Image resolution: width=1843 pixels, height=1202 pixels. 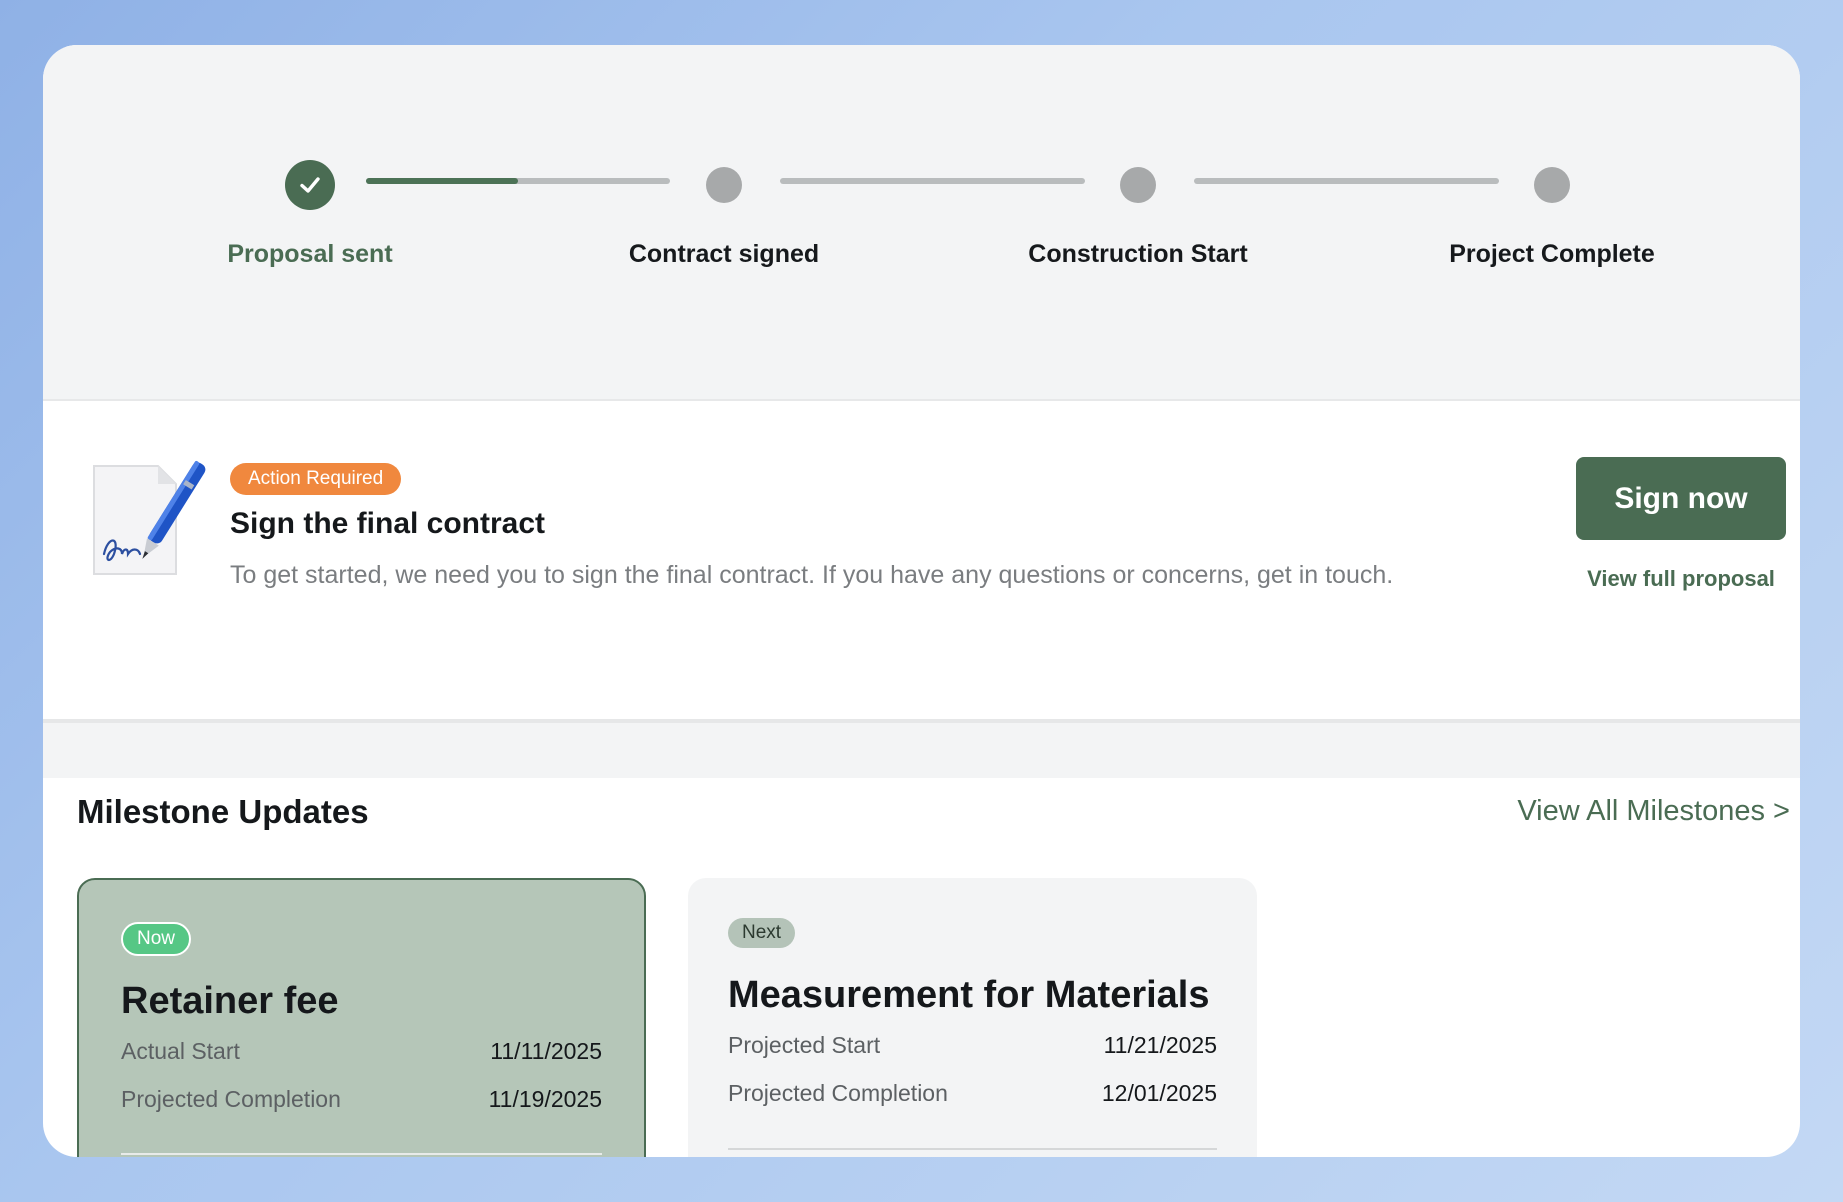 I want to click on step-label-construction-start: Construction Start, so click(x=1138, y=254).